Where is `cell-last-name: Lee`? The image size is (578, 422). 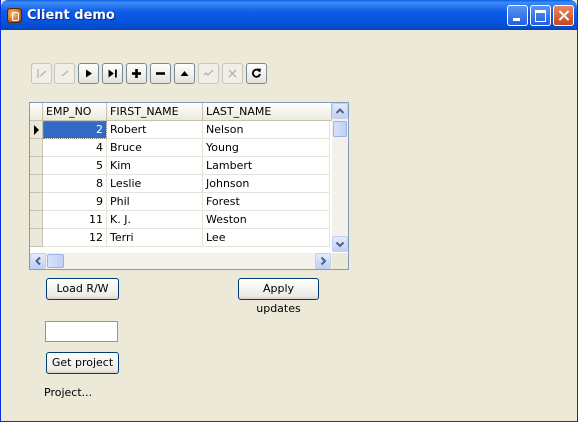 cell-last-name: Lee is located at coordinates (266, 238).